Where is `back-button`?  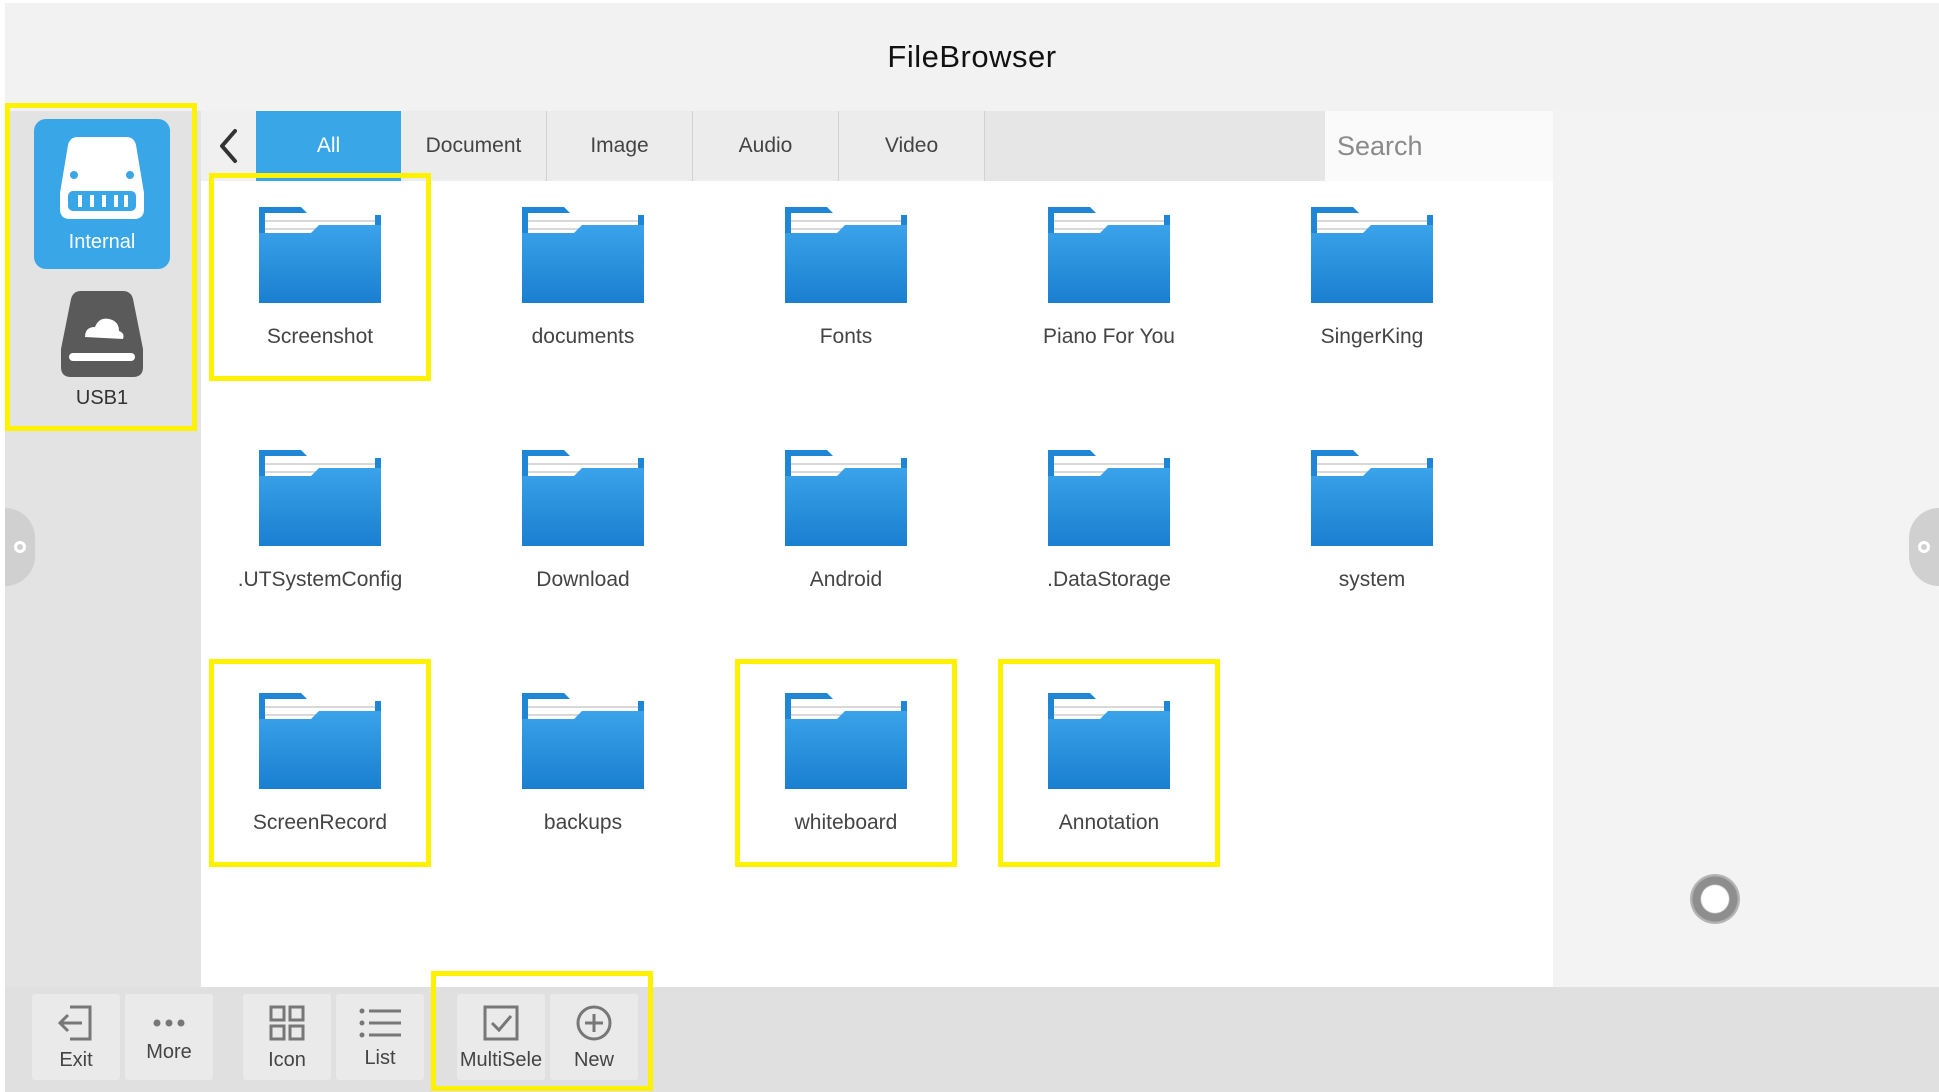 back-button is located at coordinates (228, 146).